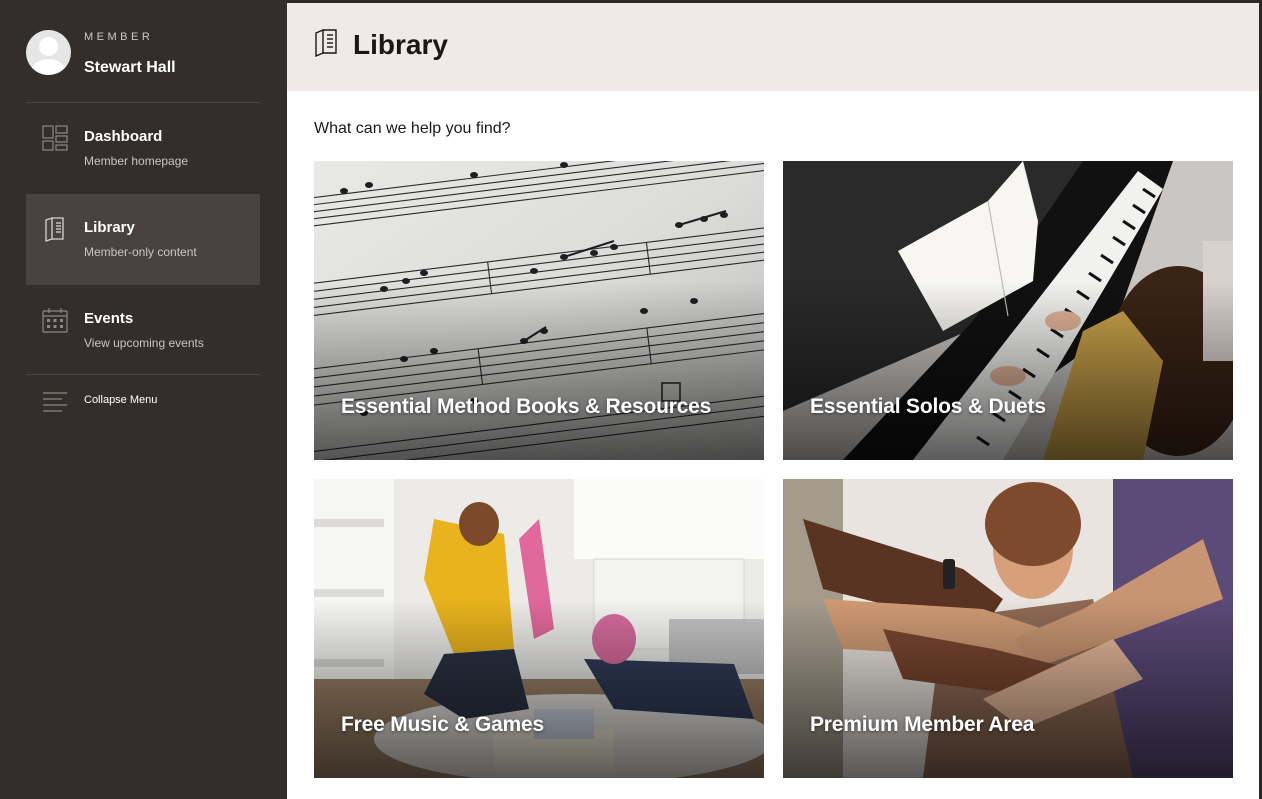 The image size is (1262, 799). Describe the element at coordinates (143, 239) in the screenshot. I see `sidebar-item-library: Library Member-only content` at that location.